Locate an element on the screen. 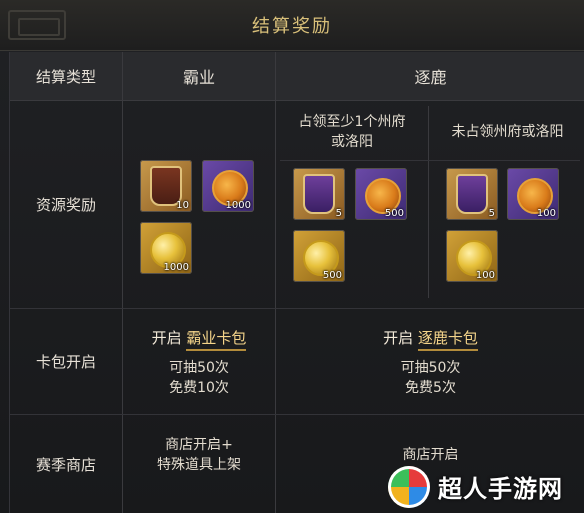 The image size is (584, 513). season-shop-label: 赛季商店 is located at coordinates (65, 464).